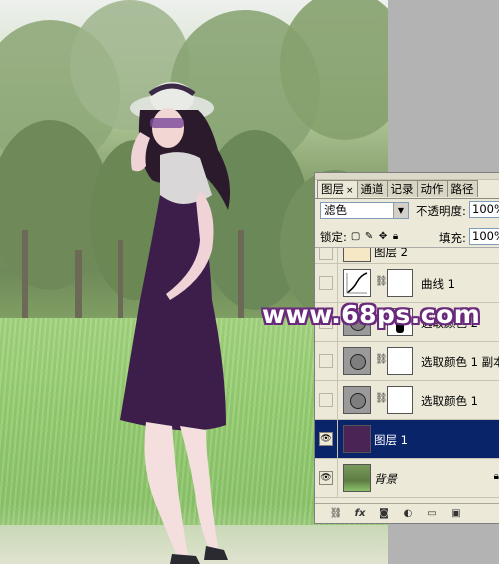 This screenshot has width=499, height=564. I want to click on layer-row-selected: 👁︎ 图层 1, so click(407, 439).